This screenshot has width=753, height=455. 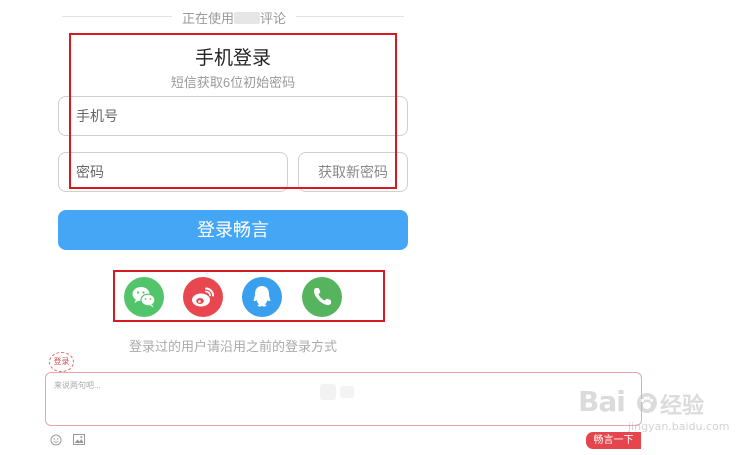 I want to click on header-prefix: 正在使用, so click(x=207, y=18).